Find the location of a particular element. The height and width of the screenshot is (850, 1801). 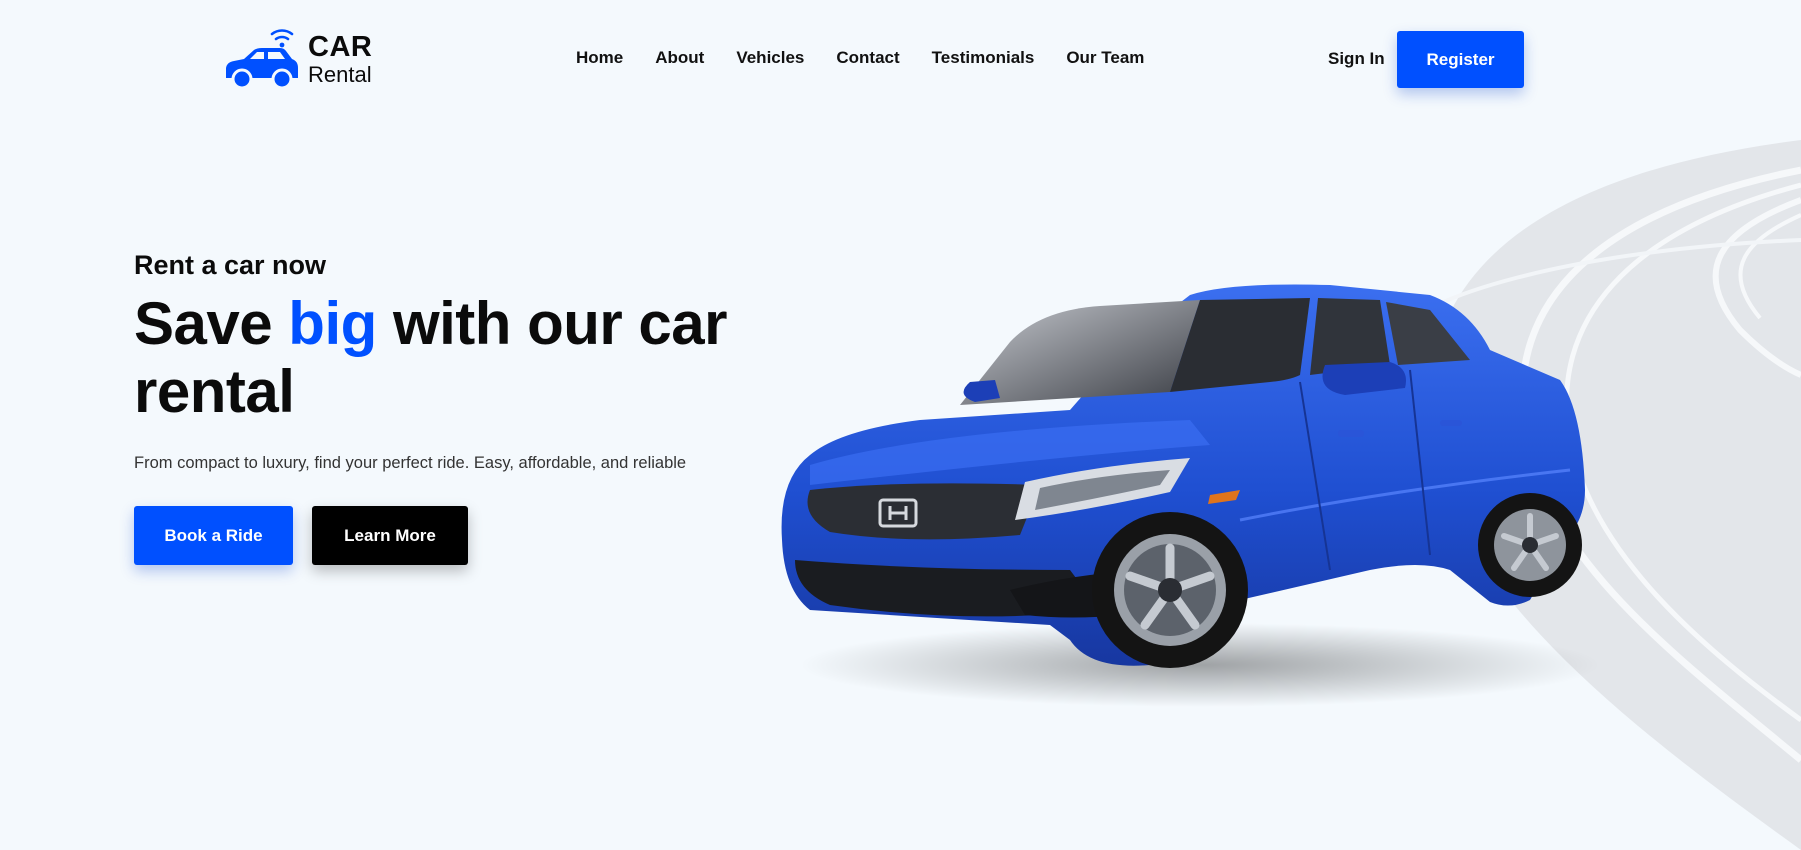

hero-headline: Save big with our car rental is located at coordinates (454, 358).